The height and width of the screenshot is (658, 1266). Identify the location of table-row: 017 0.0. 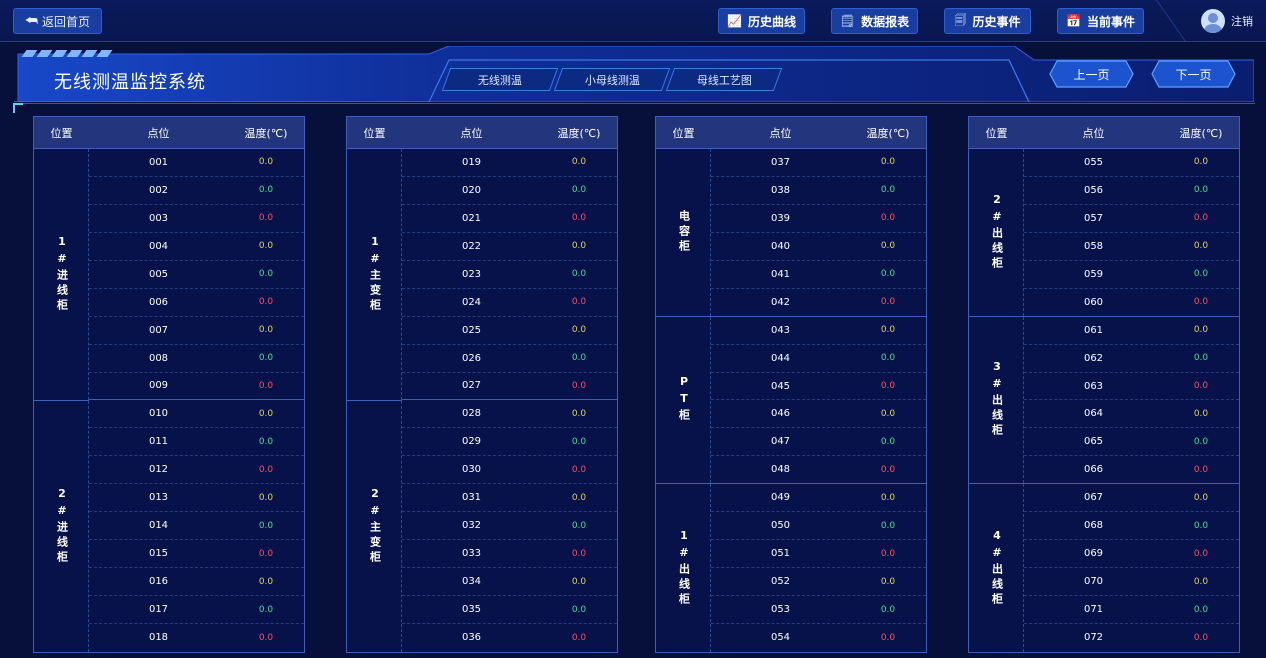
(196, 610).